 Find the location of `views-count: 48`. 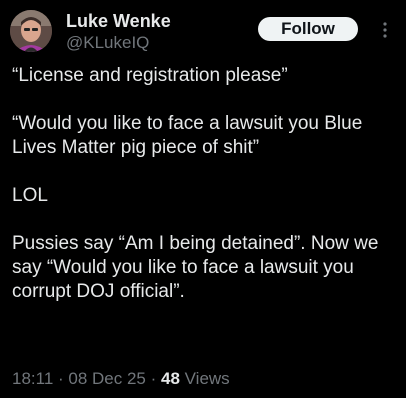

views-count: 48 is located at coordinates (170, 378).